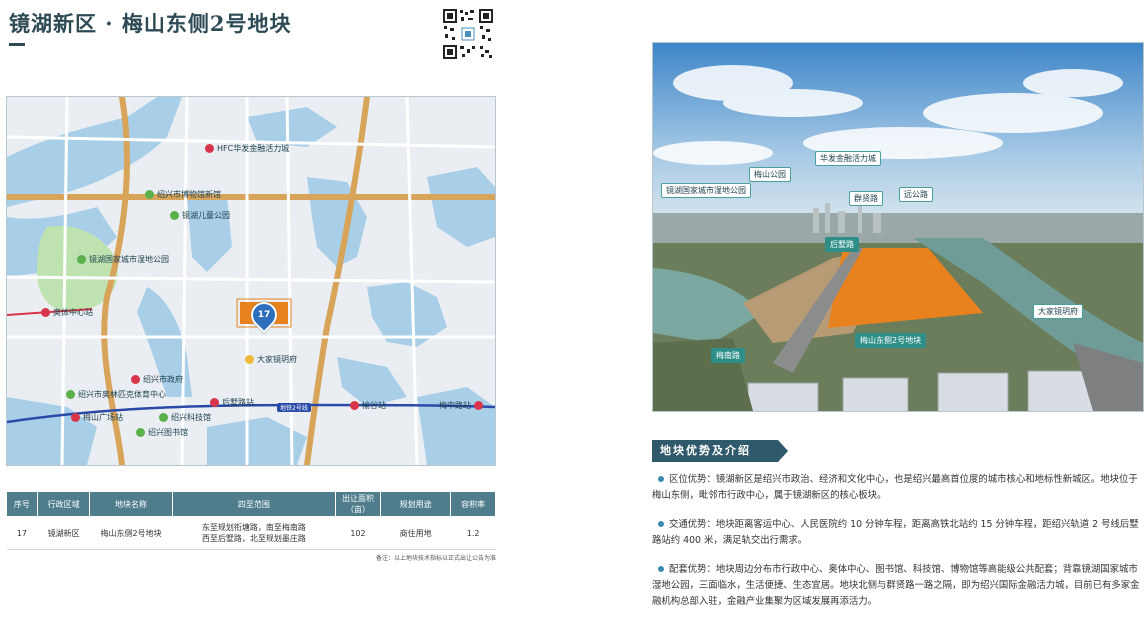 The height and width of the screenshot is (618, 1146). What do you see at coordinates (131, 504) in the screenshot?
I see `table-header: 地块名称` at bounding box center [131, 504].